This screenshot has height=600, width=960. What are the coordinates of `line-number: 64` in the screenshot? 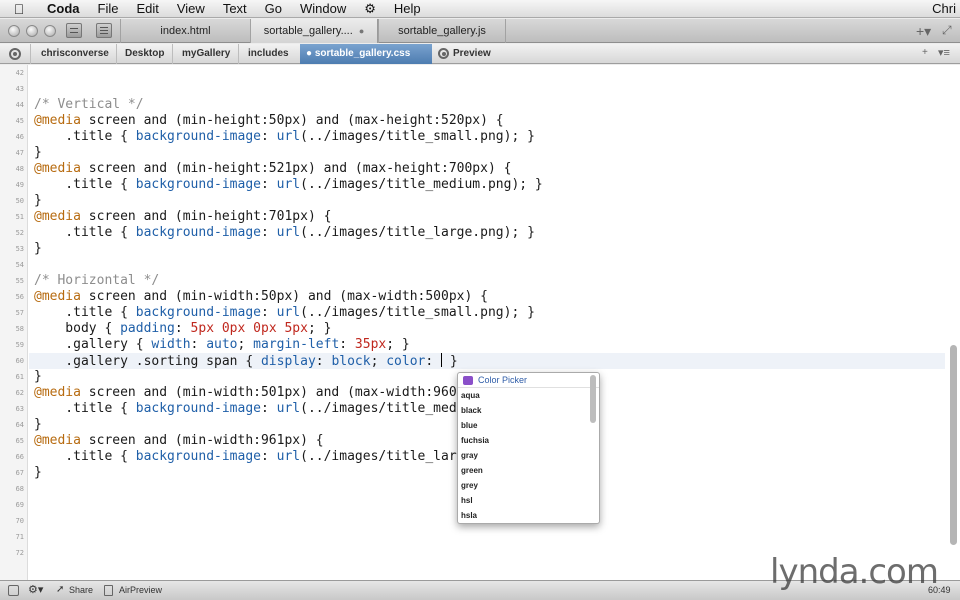 It's located at (19, 425).